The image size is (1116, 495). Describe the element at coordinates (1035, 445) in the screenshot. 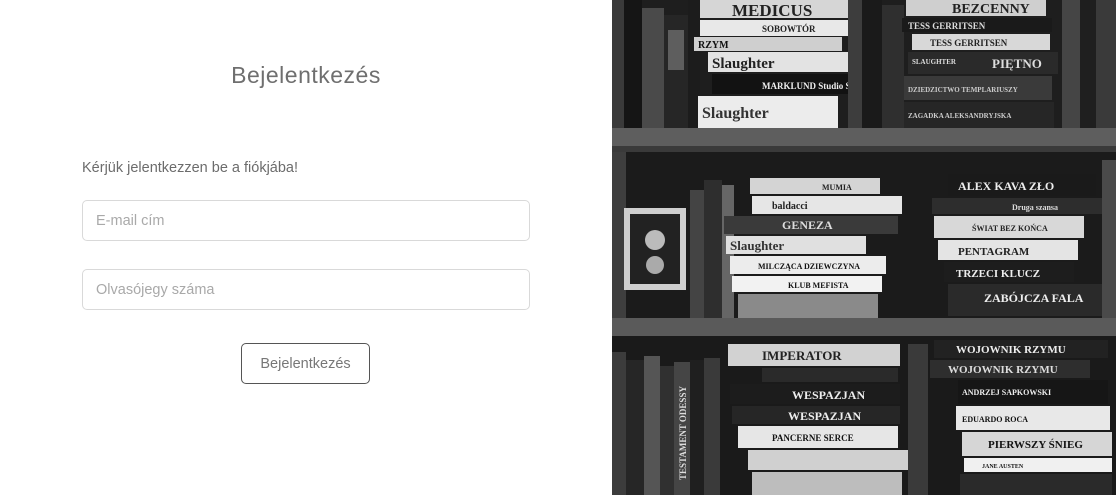

I see `spine-title: PIERWSZY ŚNIEG` at that location.